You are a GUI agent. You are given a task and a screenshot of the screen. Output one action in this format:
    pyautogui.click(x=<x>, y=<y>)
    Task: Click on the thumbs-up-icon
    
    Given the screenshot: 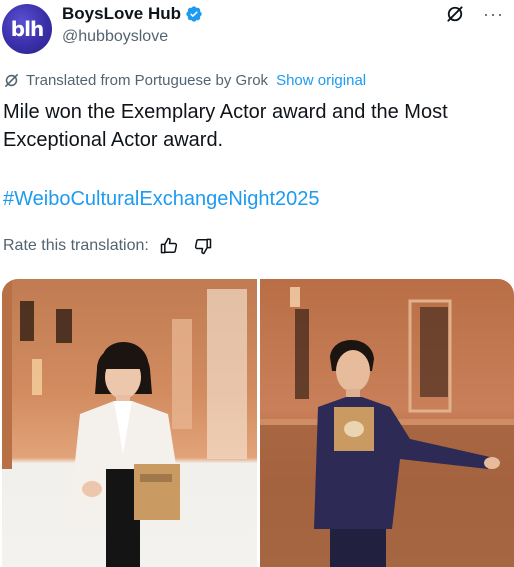 What is the action you would take?
    pyautogui.click(x=169, y=246)
    